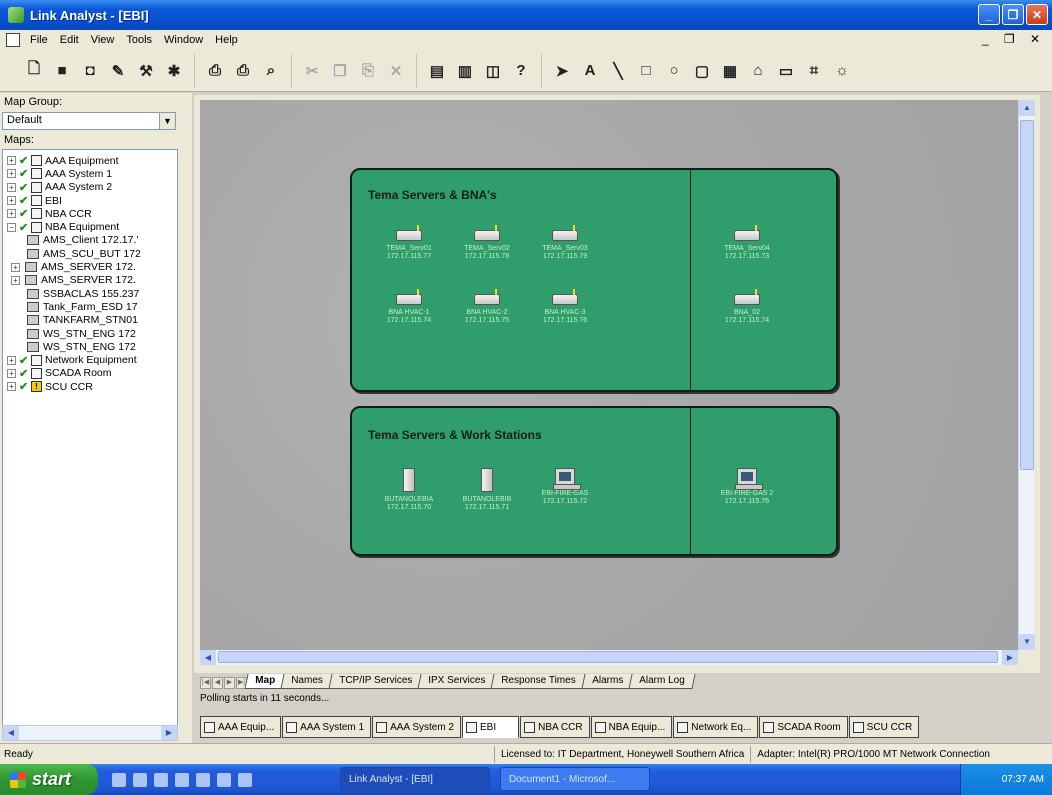 This screenshot has height=795, width=1052. Describe the element at coordinates (702, 71) in the screenshot. I see `rounded-rect-icon: ▢` at that location.